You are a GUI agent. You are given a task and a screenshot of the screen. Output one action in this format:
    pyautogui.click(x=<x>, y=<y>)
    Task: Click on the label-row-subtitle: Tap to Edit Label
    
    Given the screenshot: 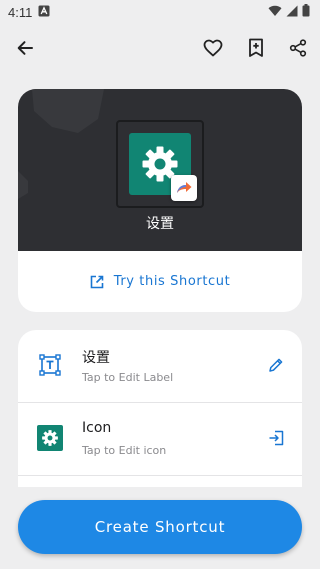 What is the action you would take?
    pyautogui.click(x=128, y=377)
    